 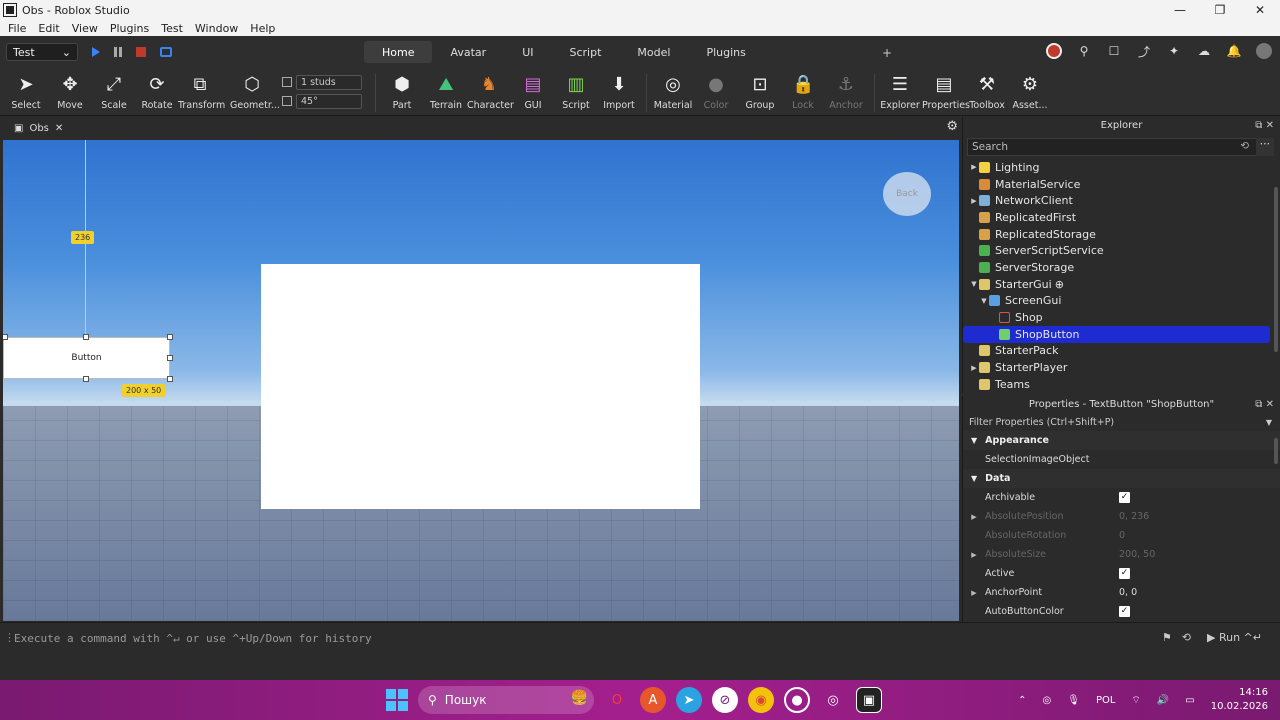 I want to click on autobuttoncolor-checkbox: ✓, so click(x=1124, y=611).